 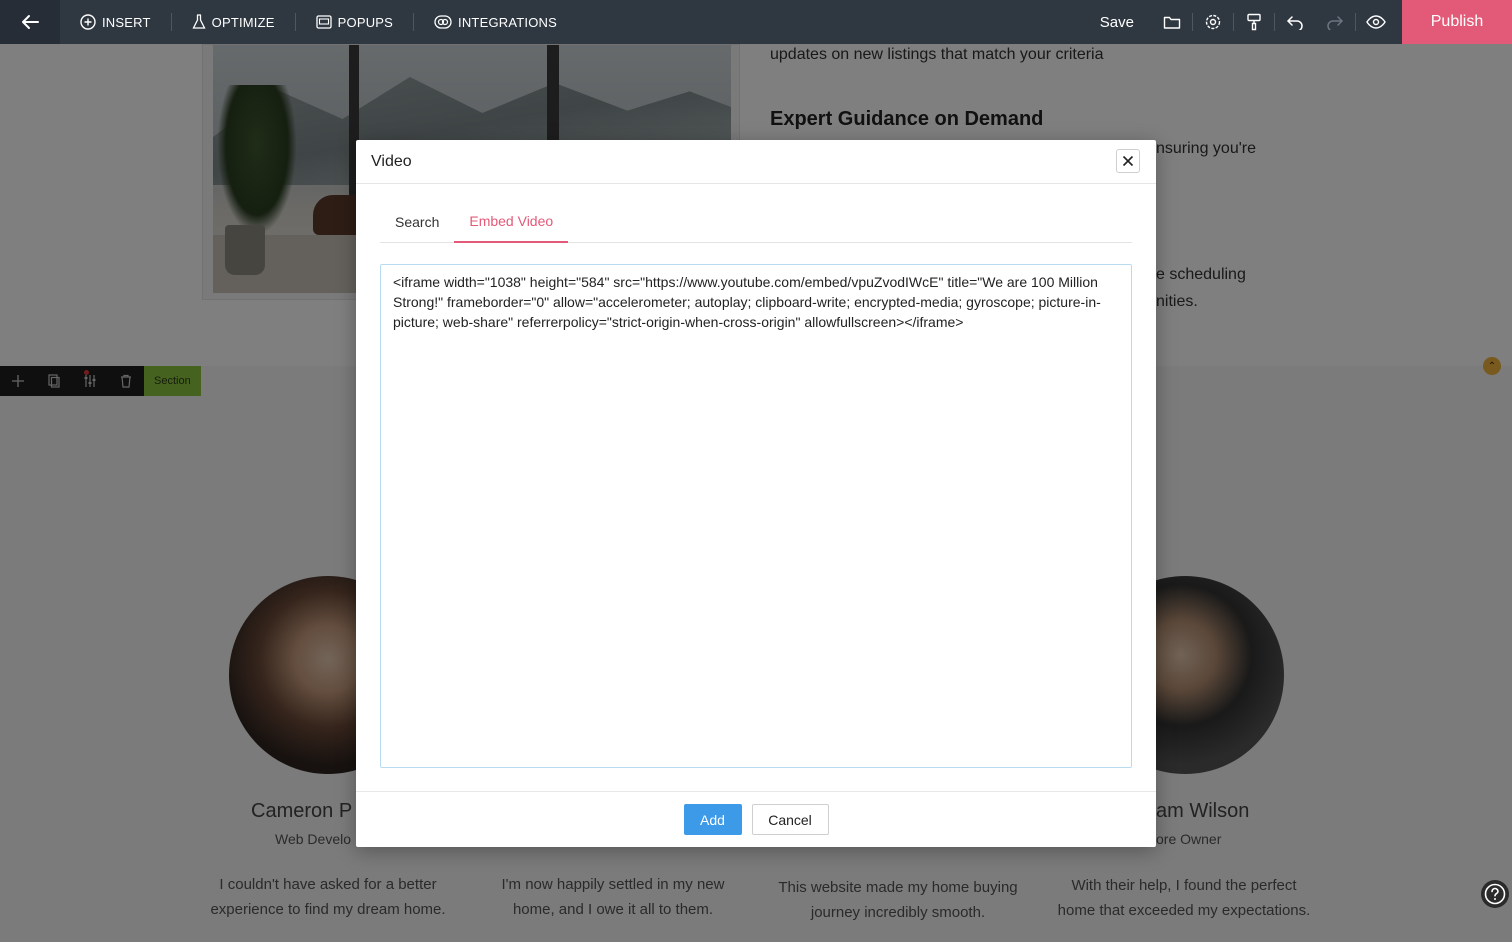 I want to click on insert-button: INSERT, so click(x=115, y=22).